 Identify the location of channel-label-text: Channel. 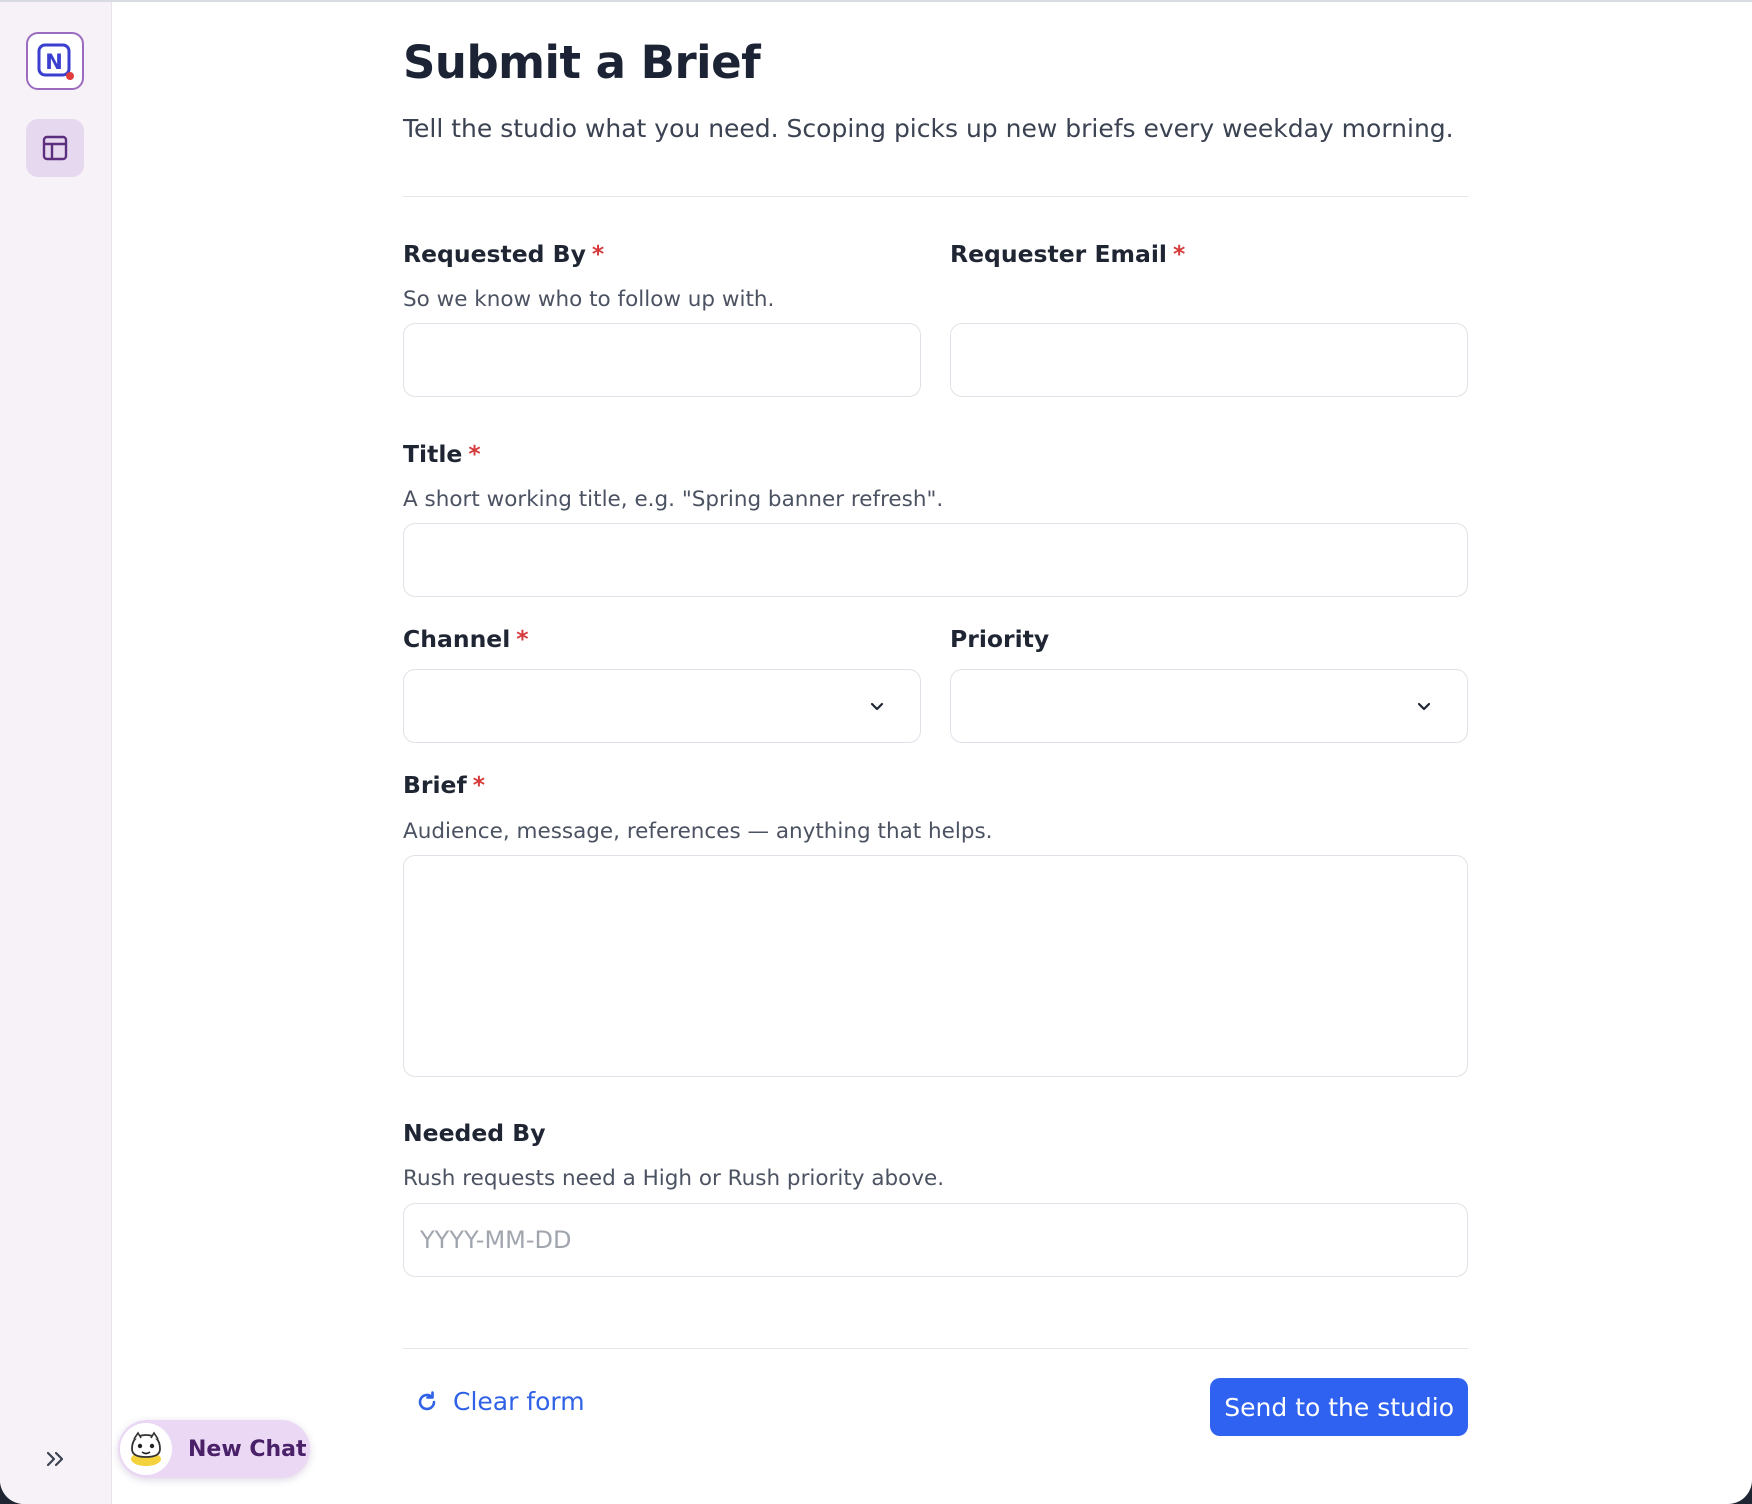
(457, 639).